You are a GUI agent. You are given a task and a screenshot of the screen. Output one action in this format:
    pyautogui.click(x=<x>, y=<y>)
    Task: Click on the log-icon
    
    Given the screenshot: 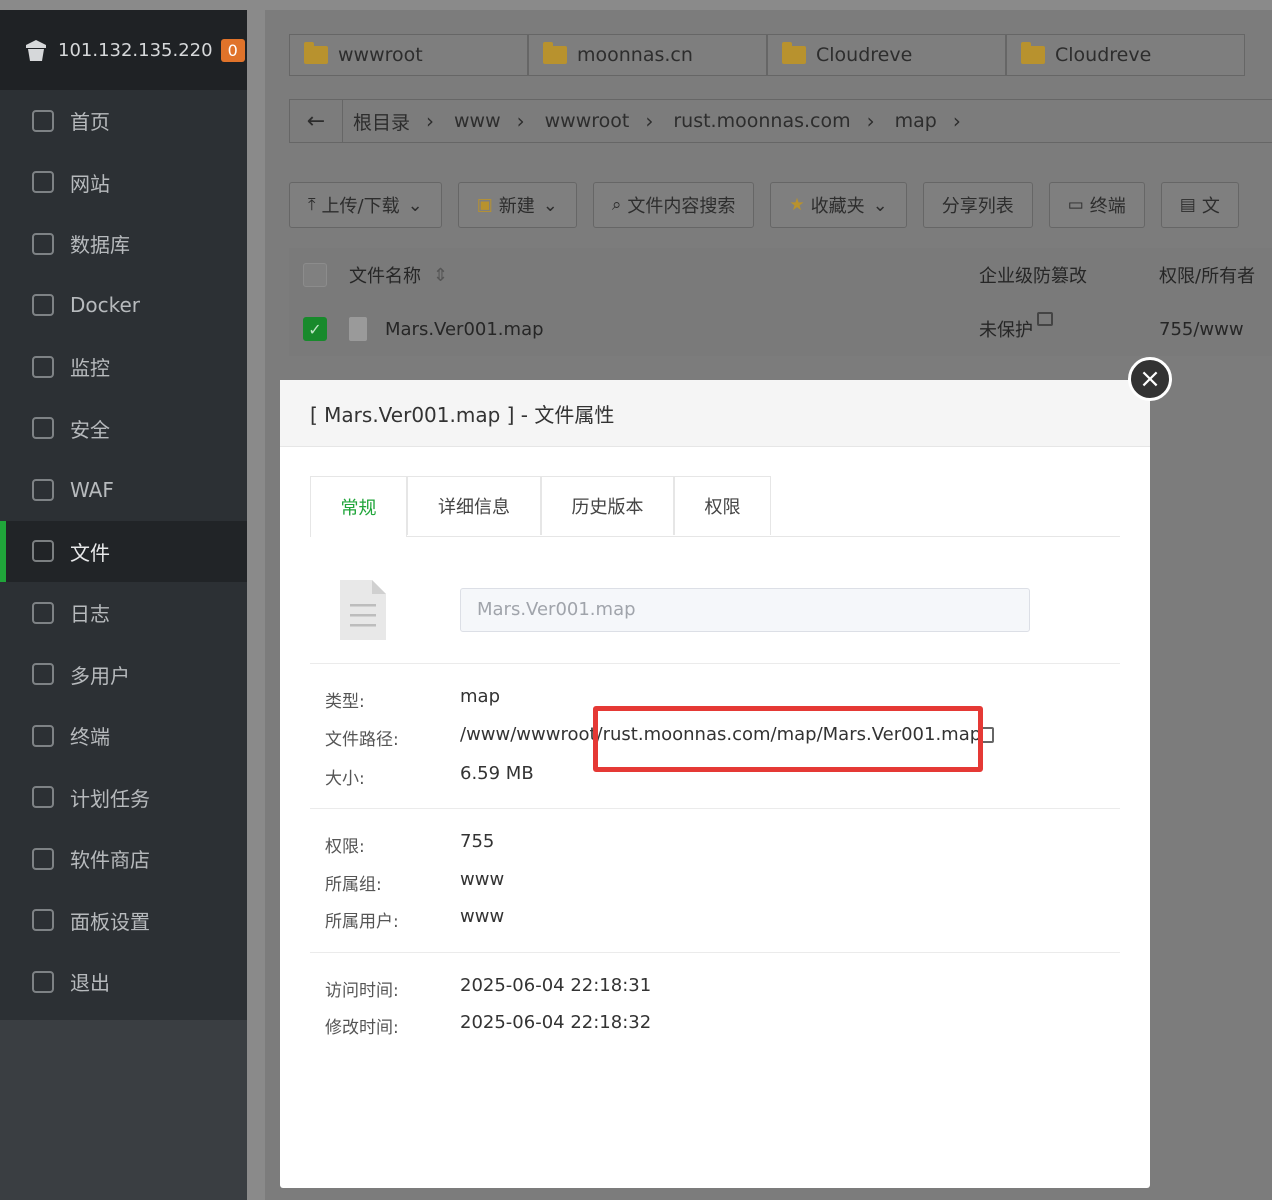 What is the action you would take?
    pyautogui.click(x=43, y=612)
    